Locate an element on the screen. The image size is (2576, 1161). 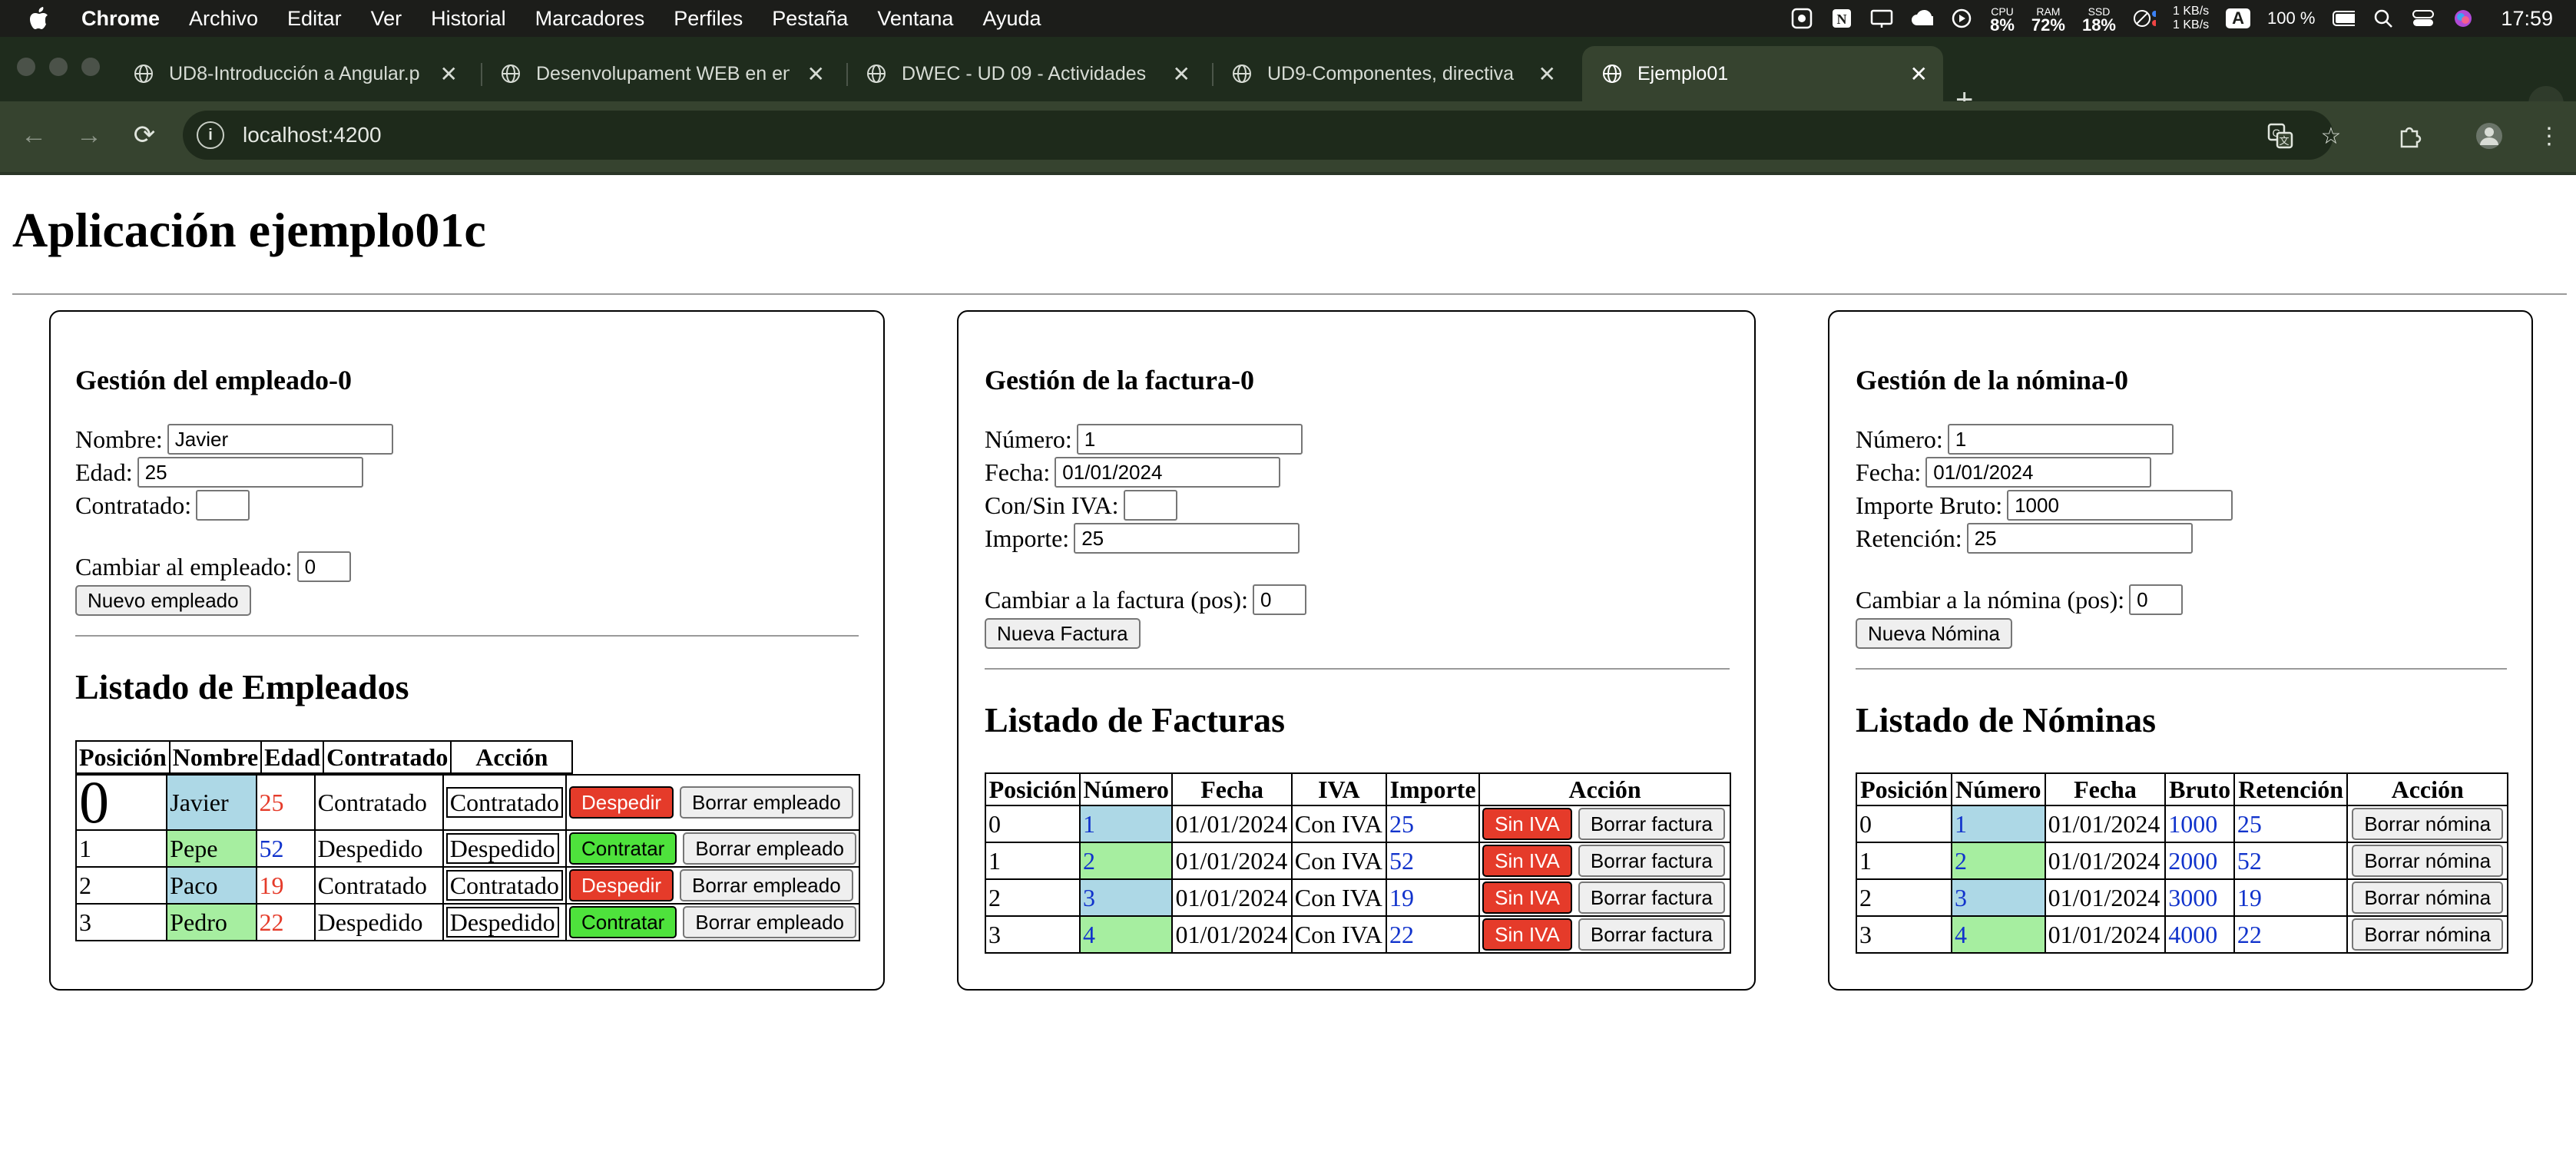
cambiar-empleado-input: 0 is located at coordinates (323, 567).